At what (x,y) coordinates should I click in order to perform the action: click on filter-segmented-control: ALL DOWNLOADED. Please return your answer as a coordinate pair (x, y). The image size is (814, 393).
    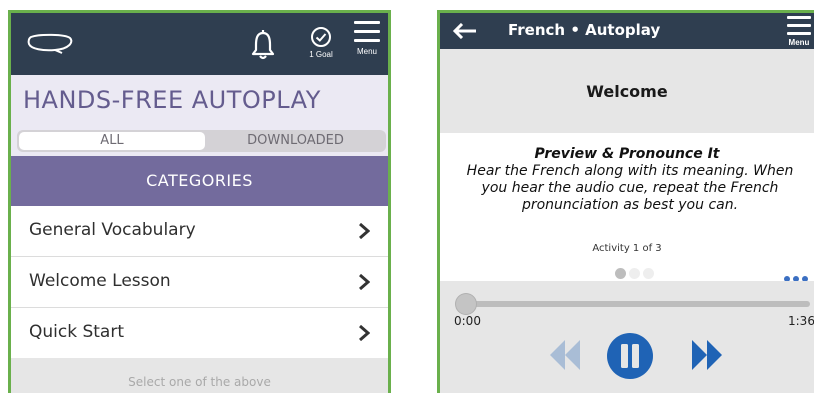
    Looking at the image, I should click on (201, 141).